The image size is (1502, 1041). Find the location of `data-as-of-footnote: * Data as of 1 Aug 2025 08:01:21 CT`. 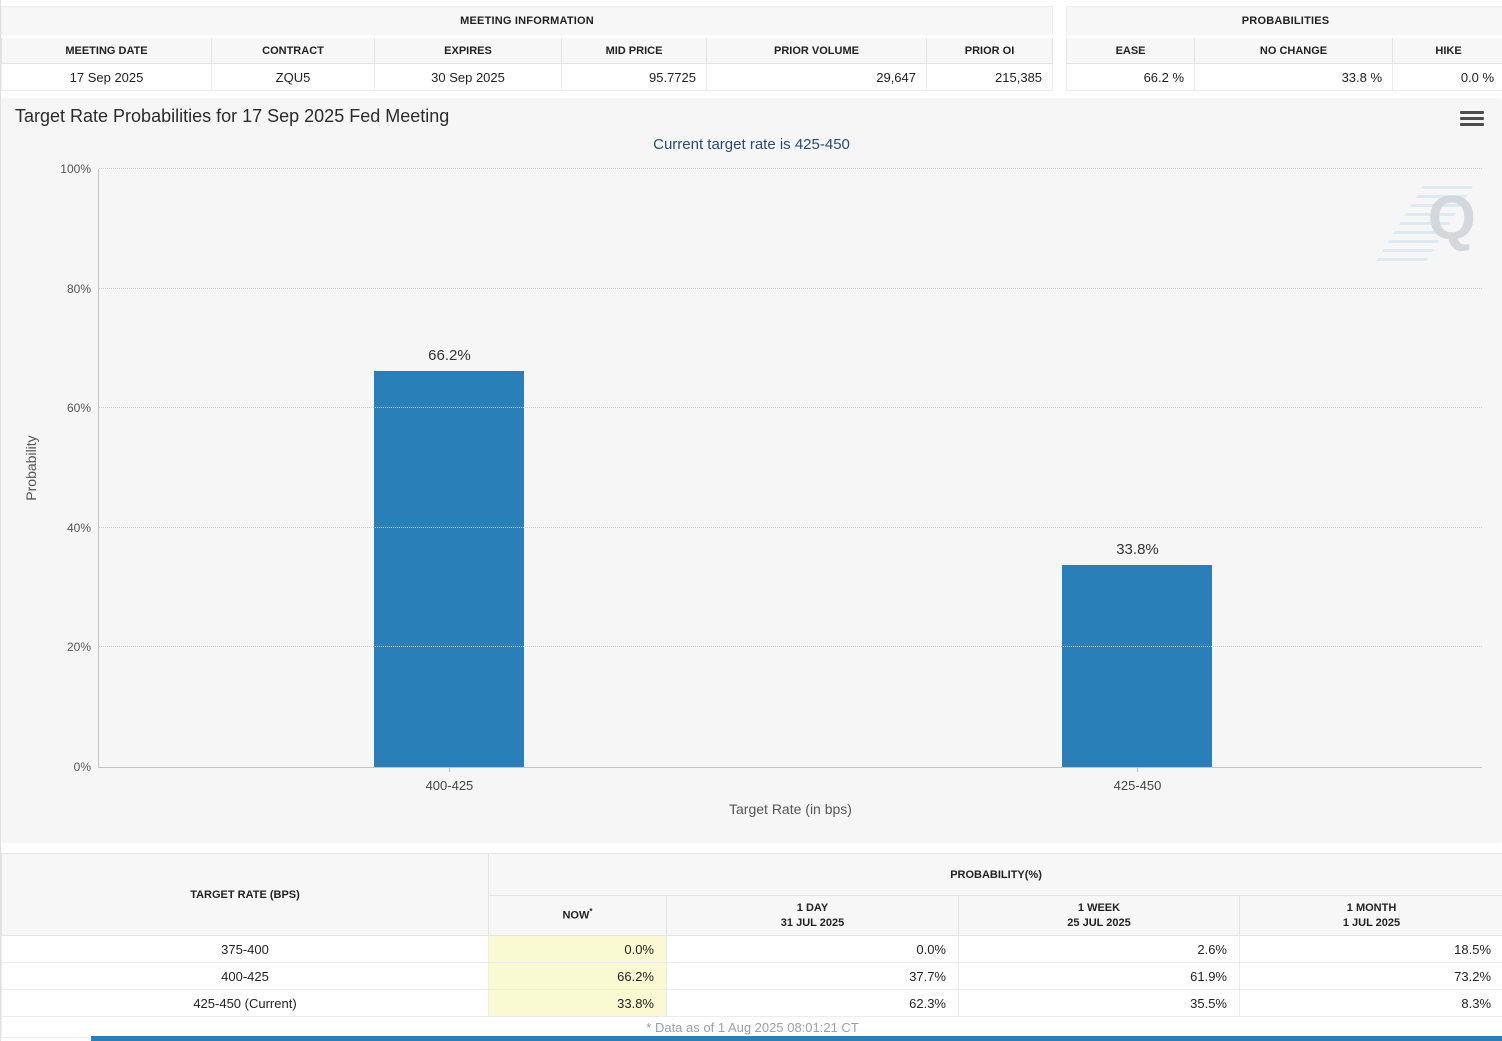

data-as-of-footnote: * Data as of 1 Aug 2025 08:01:21 CT is located at coordinates (751, 1027).